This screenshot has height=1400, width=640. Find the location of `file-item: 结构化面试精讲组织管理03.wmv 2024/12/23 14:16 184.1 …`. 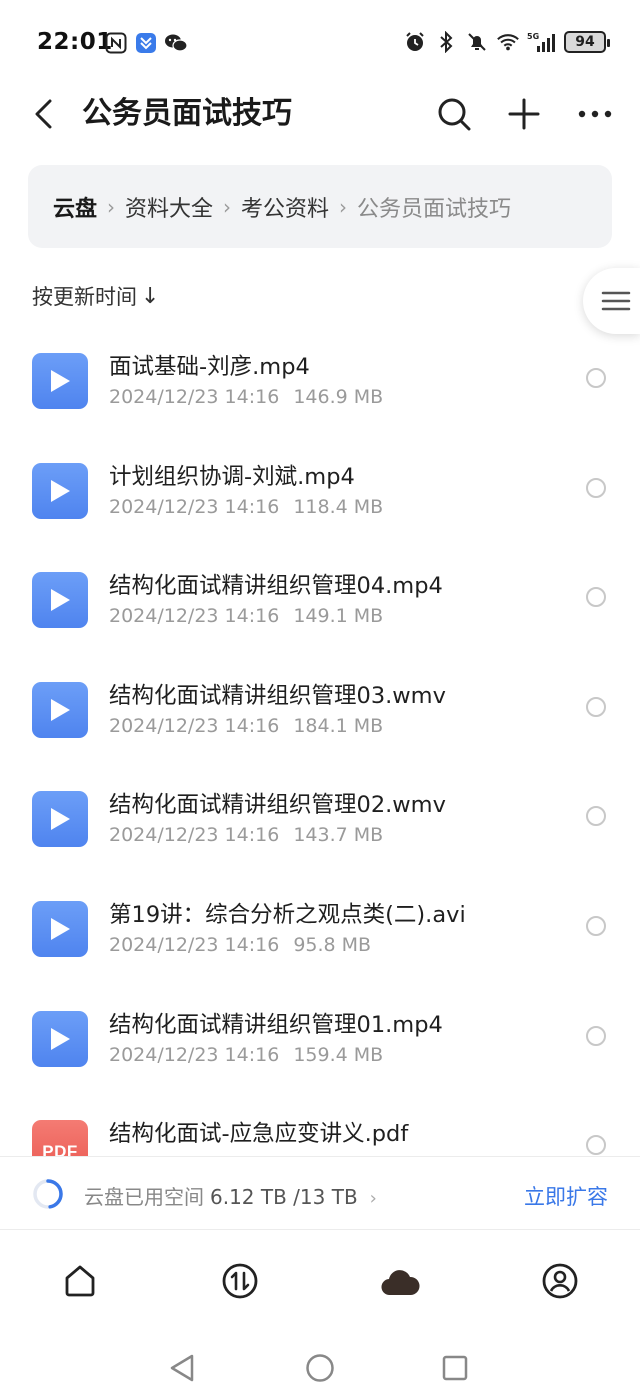

file-item: 结构化面试精讲组织管理03.wmv 2024/12/23 14:16 184.1 … is located at coordinates (320, 707).